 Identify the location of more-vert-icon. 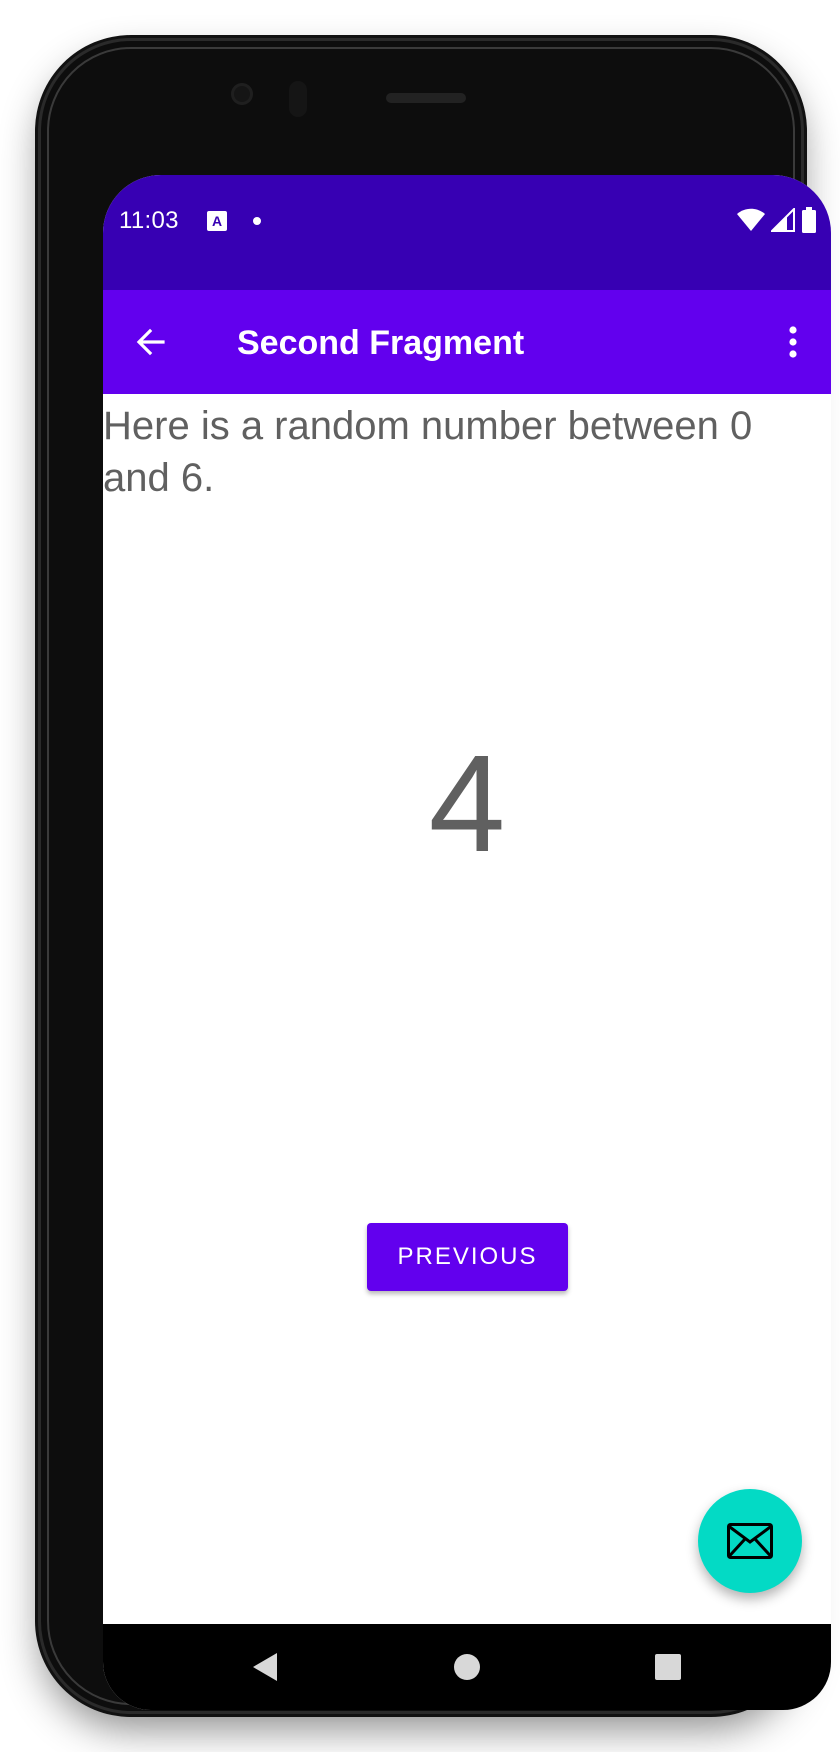
(793, 342).